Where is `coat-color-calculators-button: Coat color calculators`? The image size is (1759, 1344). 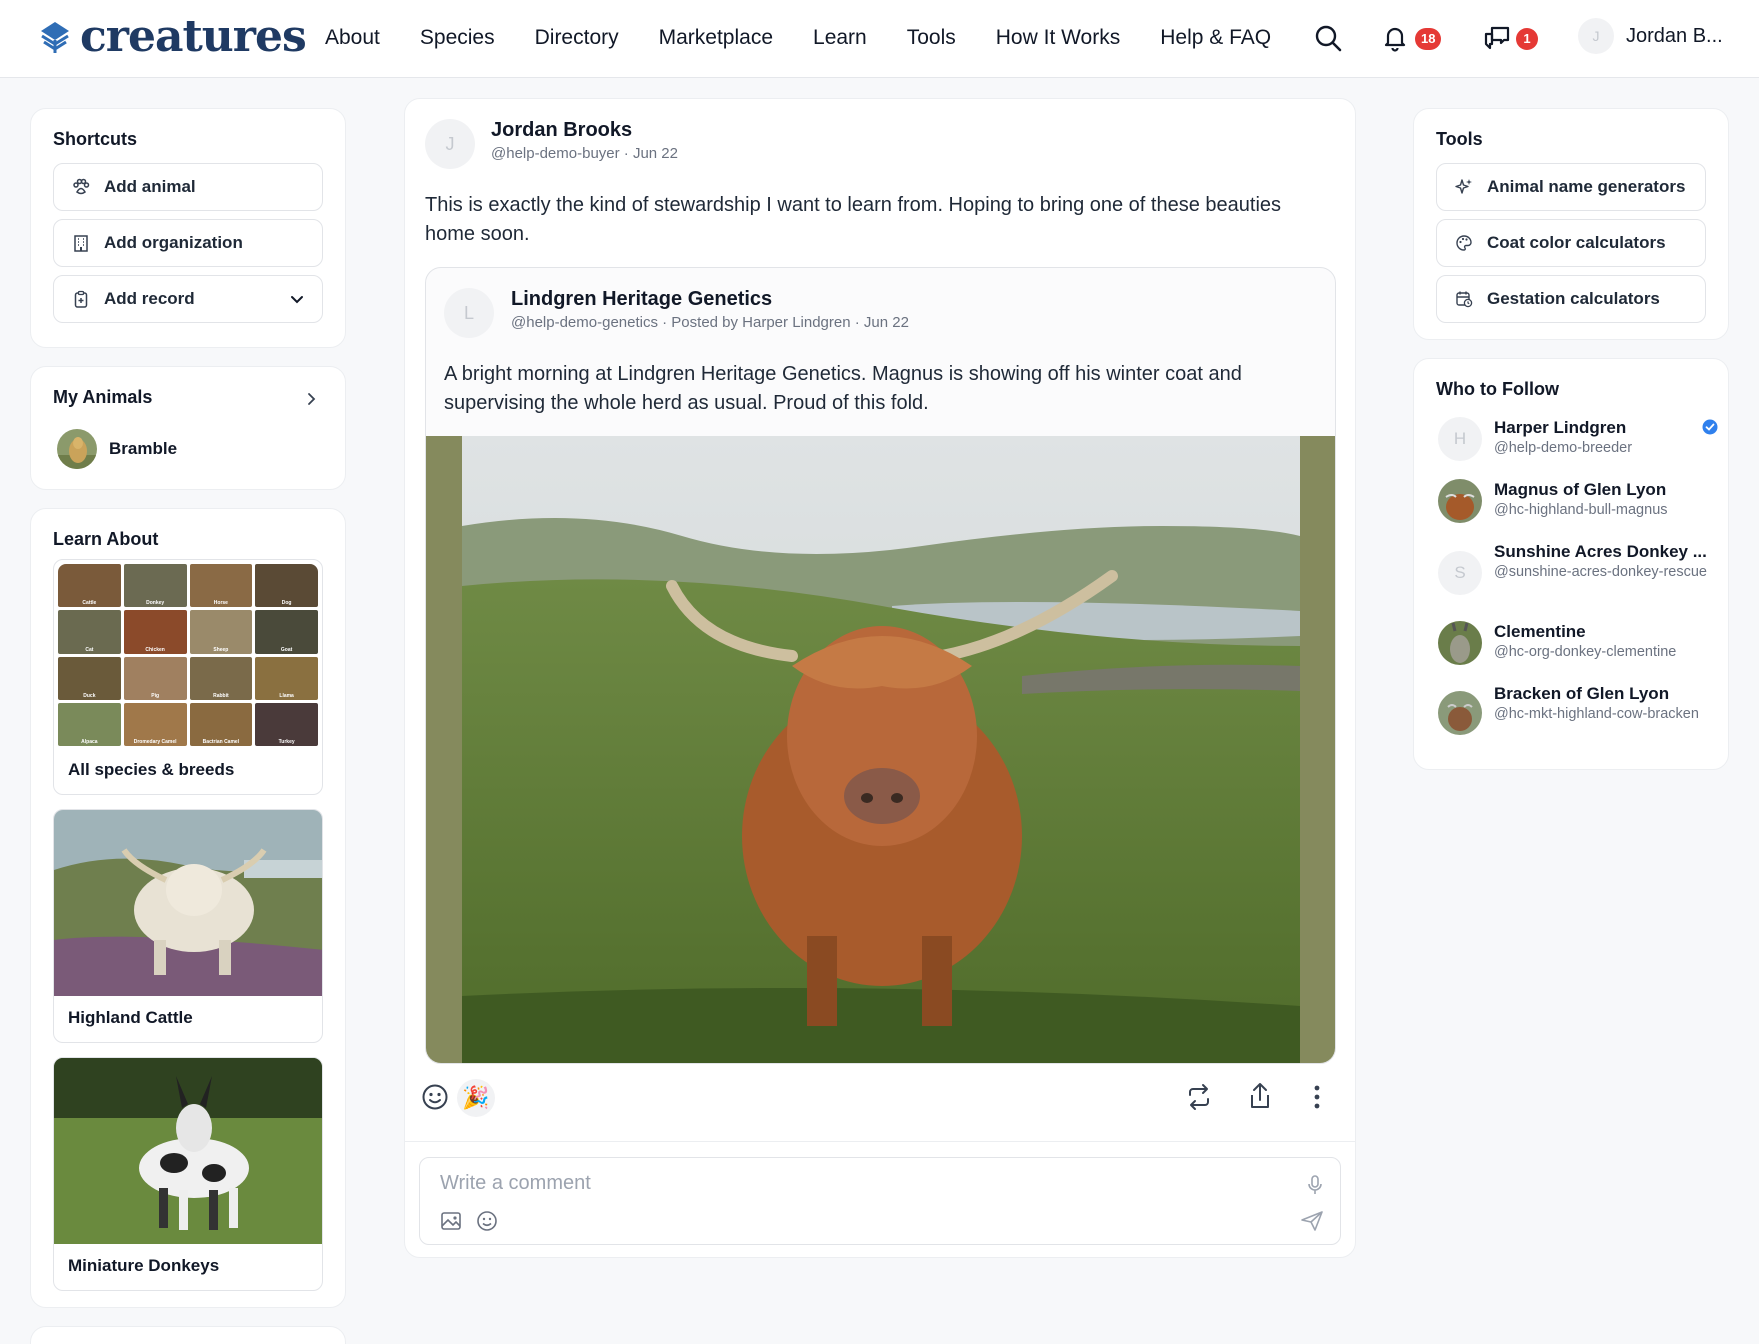 coat-color-calculators-button: Coat color calculators is located at coordinates (1571, 243).